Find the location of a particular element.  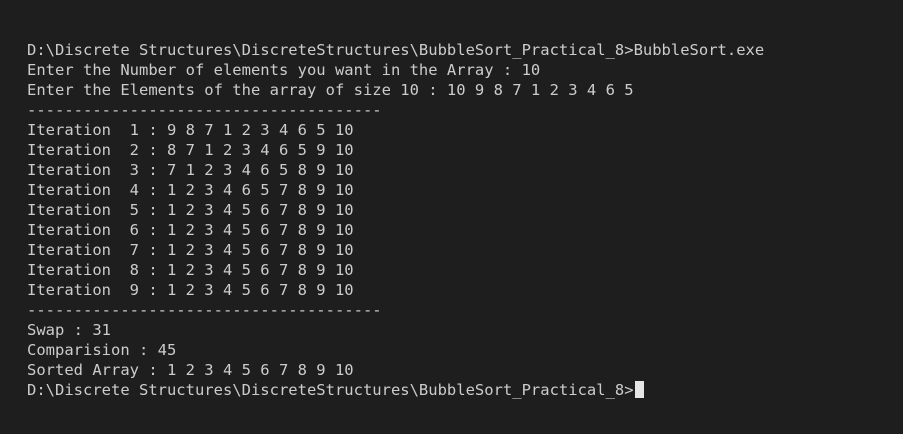

swap-count-line: Swap : 31 is located at coordinates (69, 330).